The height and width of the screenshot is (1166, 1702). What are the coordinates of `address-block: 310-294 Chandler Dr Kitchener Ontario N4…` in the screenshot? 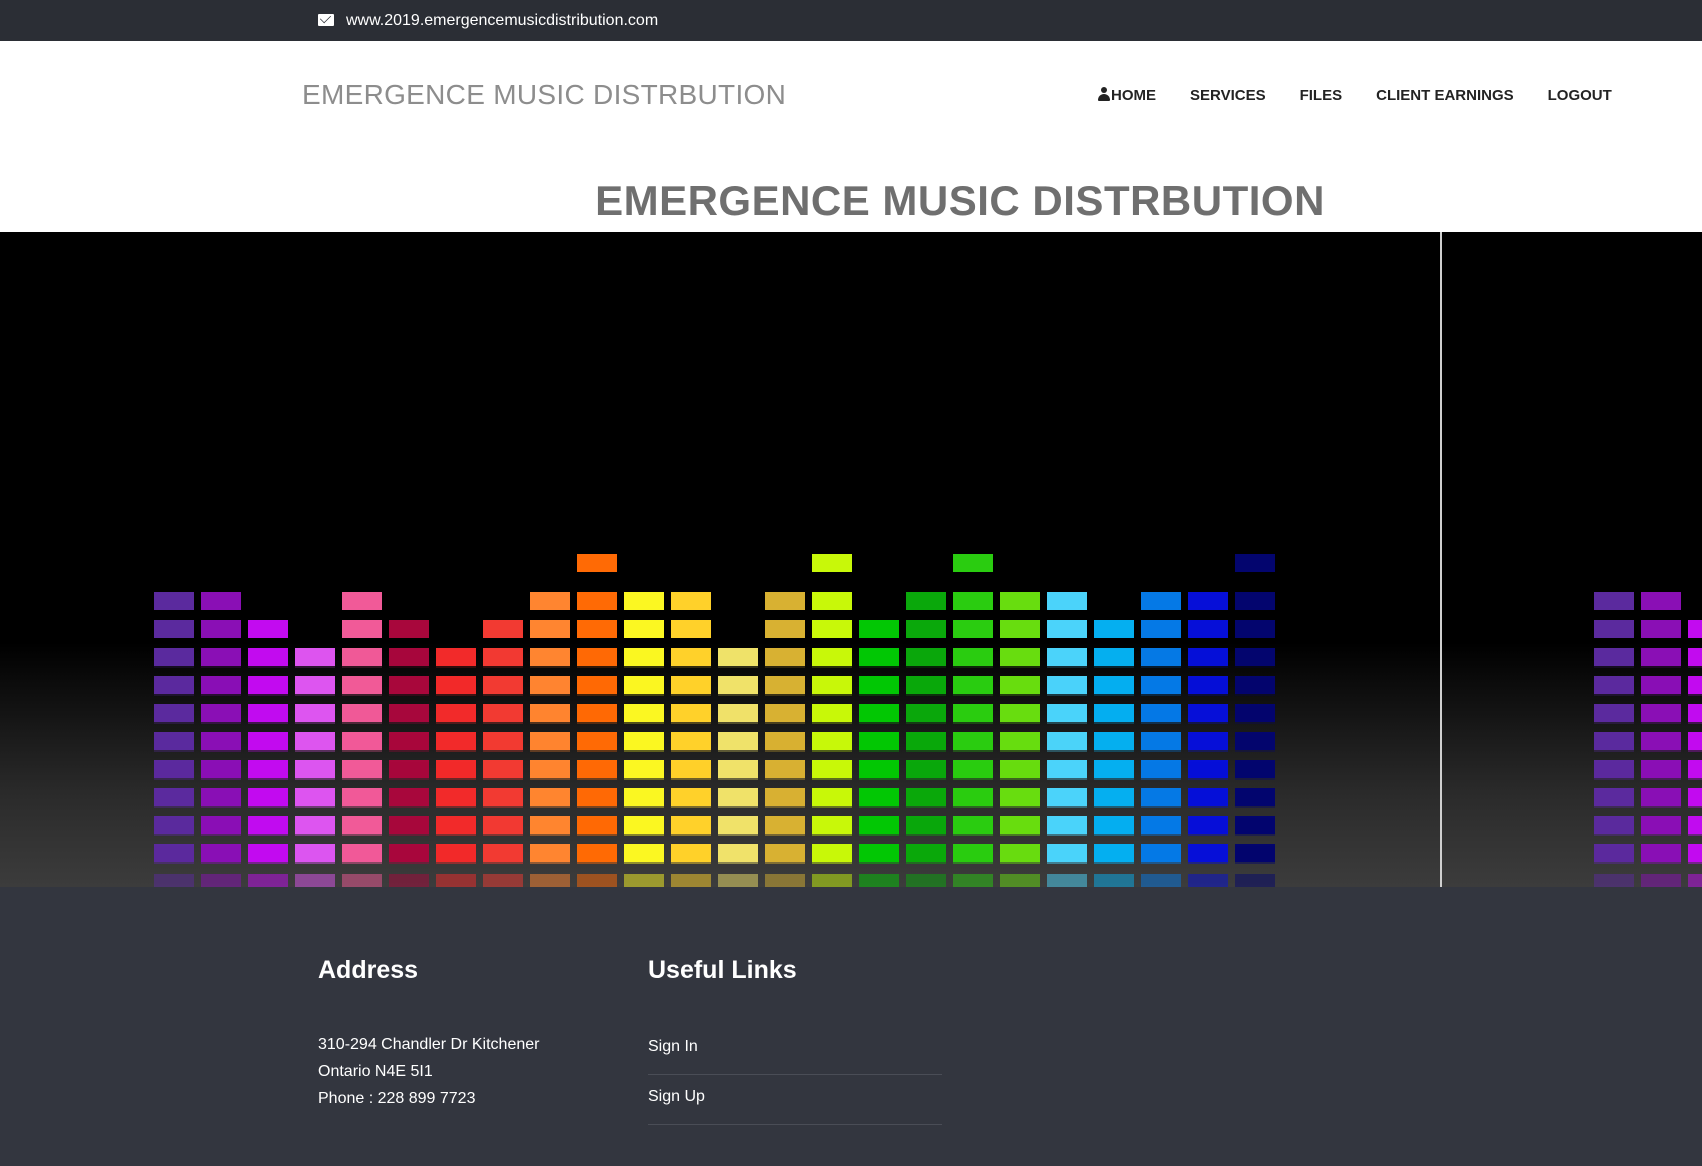 It's located at (428, 1071).